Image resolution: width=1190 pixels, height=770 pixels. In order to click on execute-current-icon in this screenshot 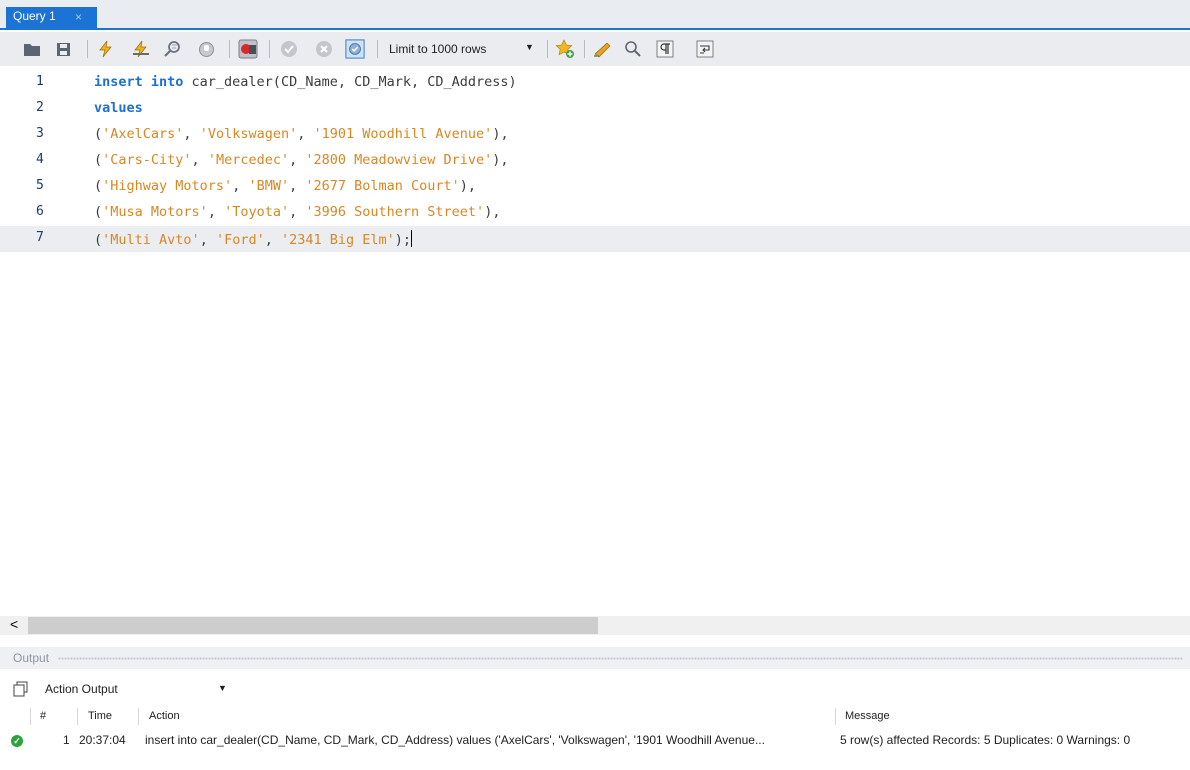, I will do `click(141, 49)`.